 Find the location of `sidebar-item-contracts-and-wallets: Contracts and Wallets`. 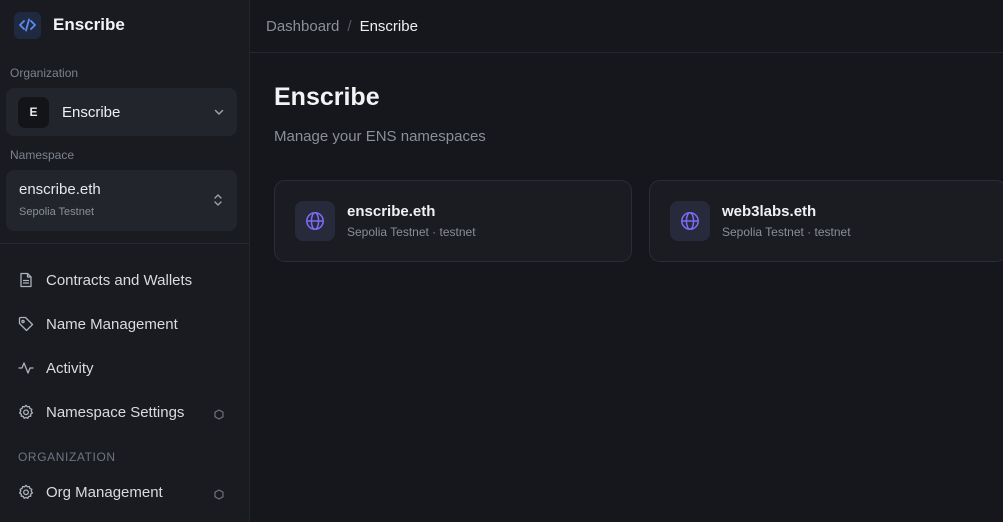

sidebar-item-contracts-and-wallets: Contracts and Wallets is located at coordinates (124, 280).